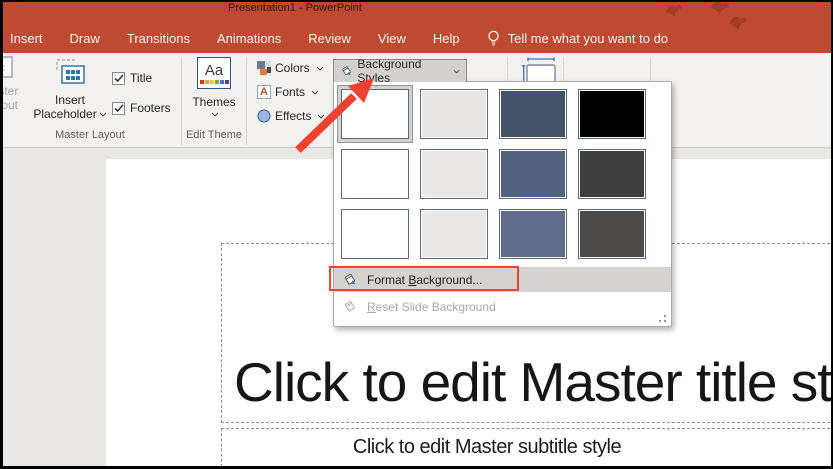  I want to click on master-layout-label-1: Master, so click(9, 91).